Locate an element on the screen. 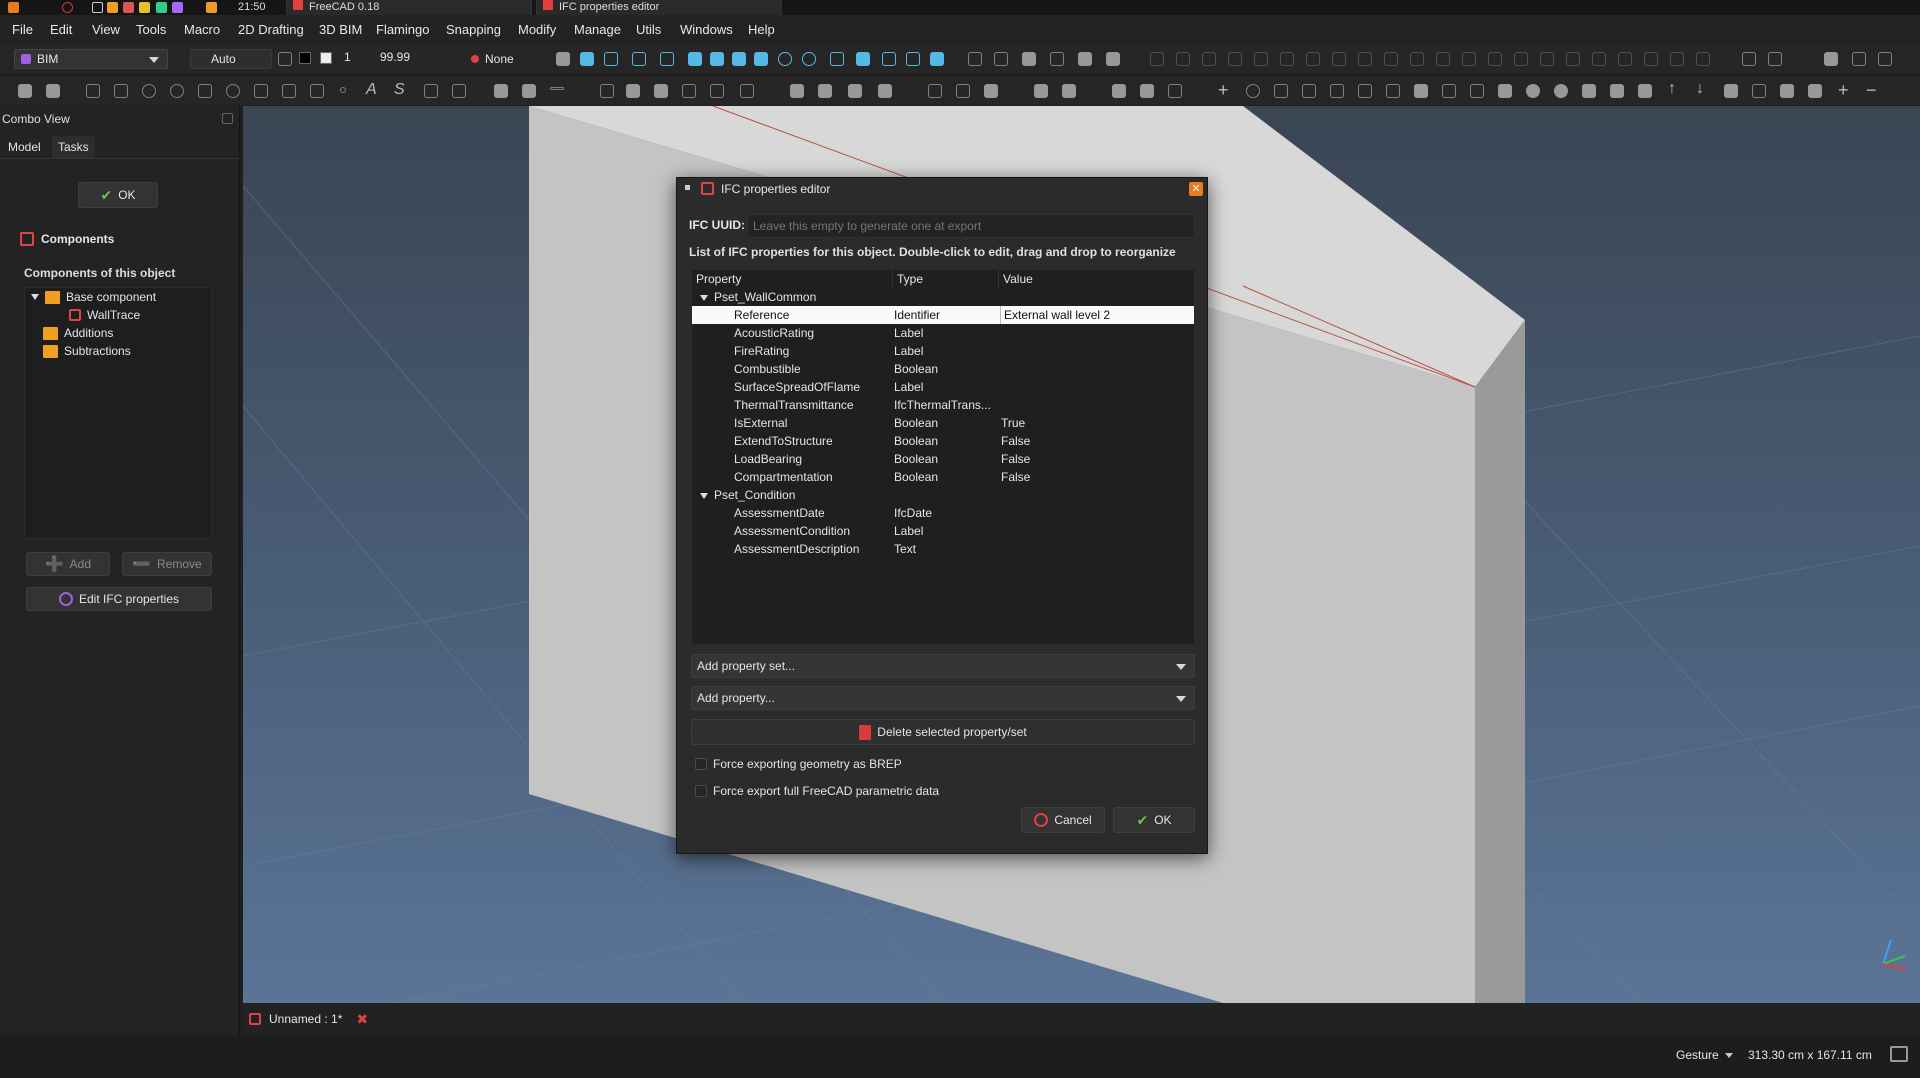 The width and height of the screenshot is (1920, 1078). navigation-style-selector: Gesture is located at coordinates (1704, 1055).